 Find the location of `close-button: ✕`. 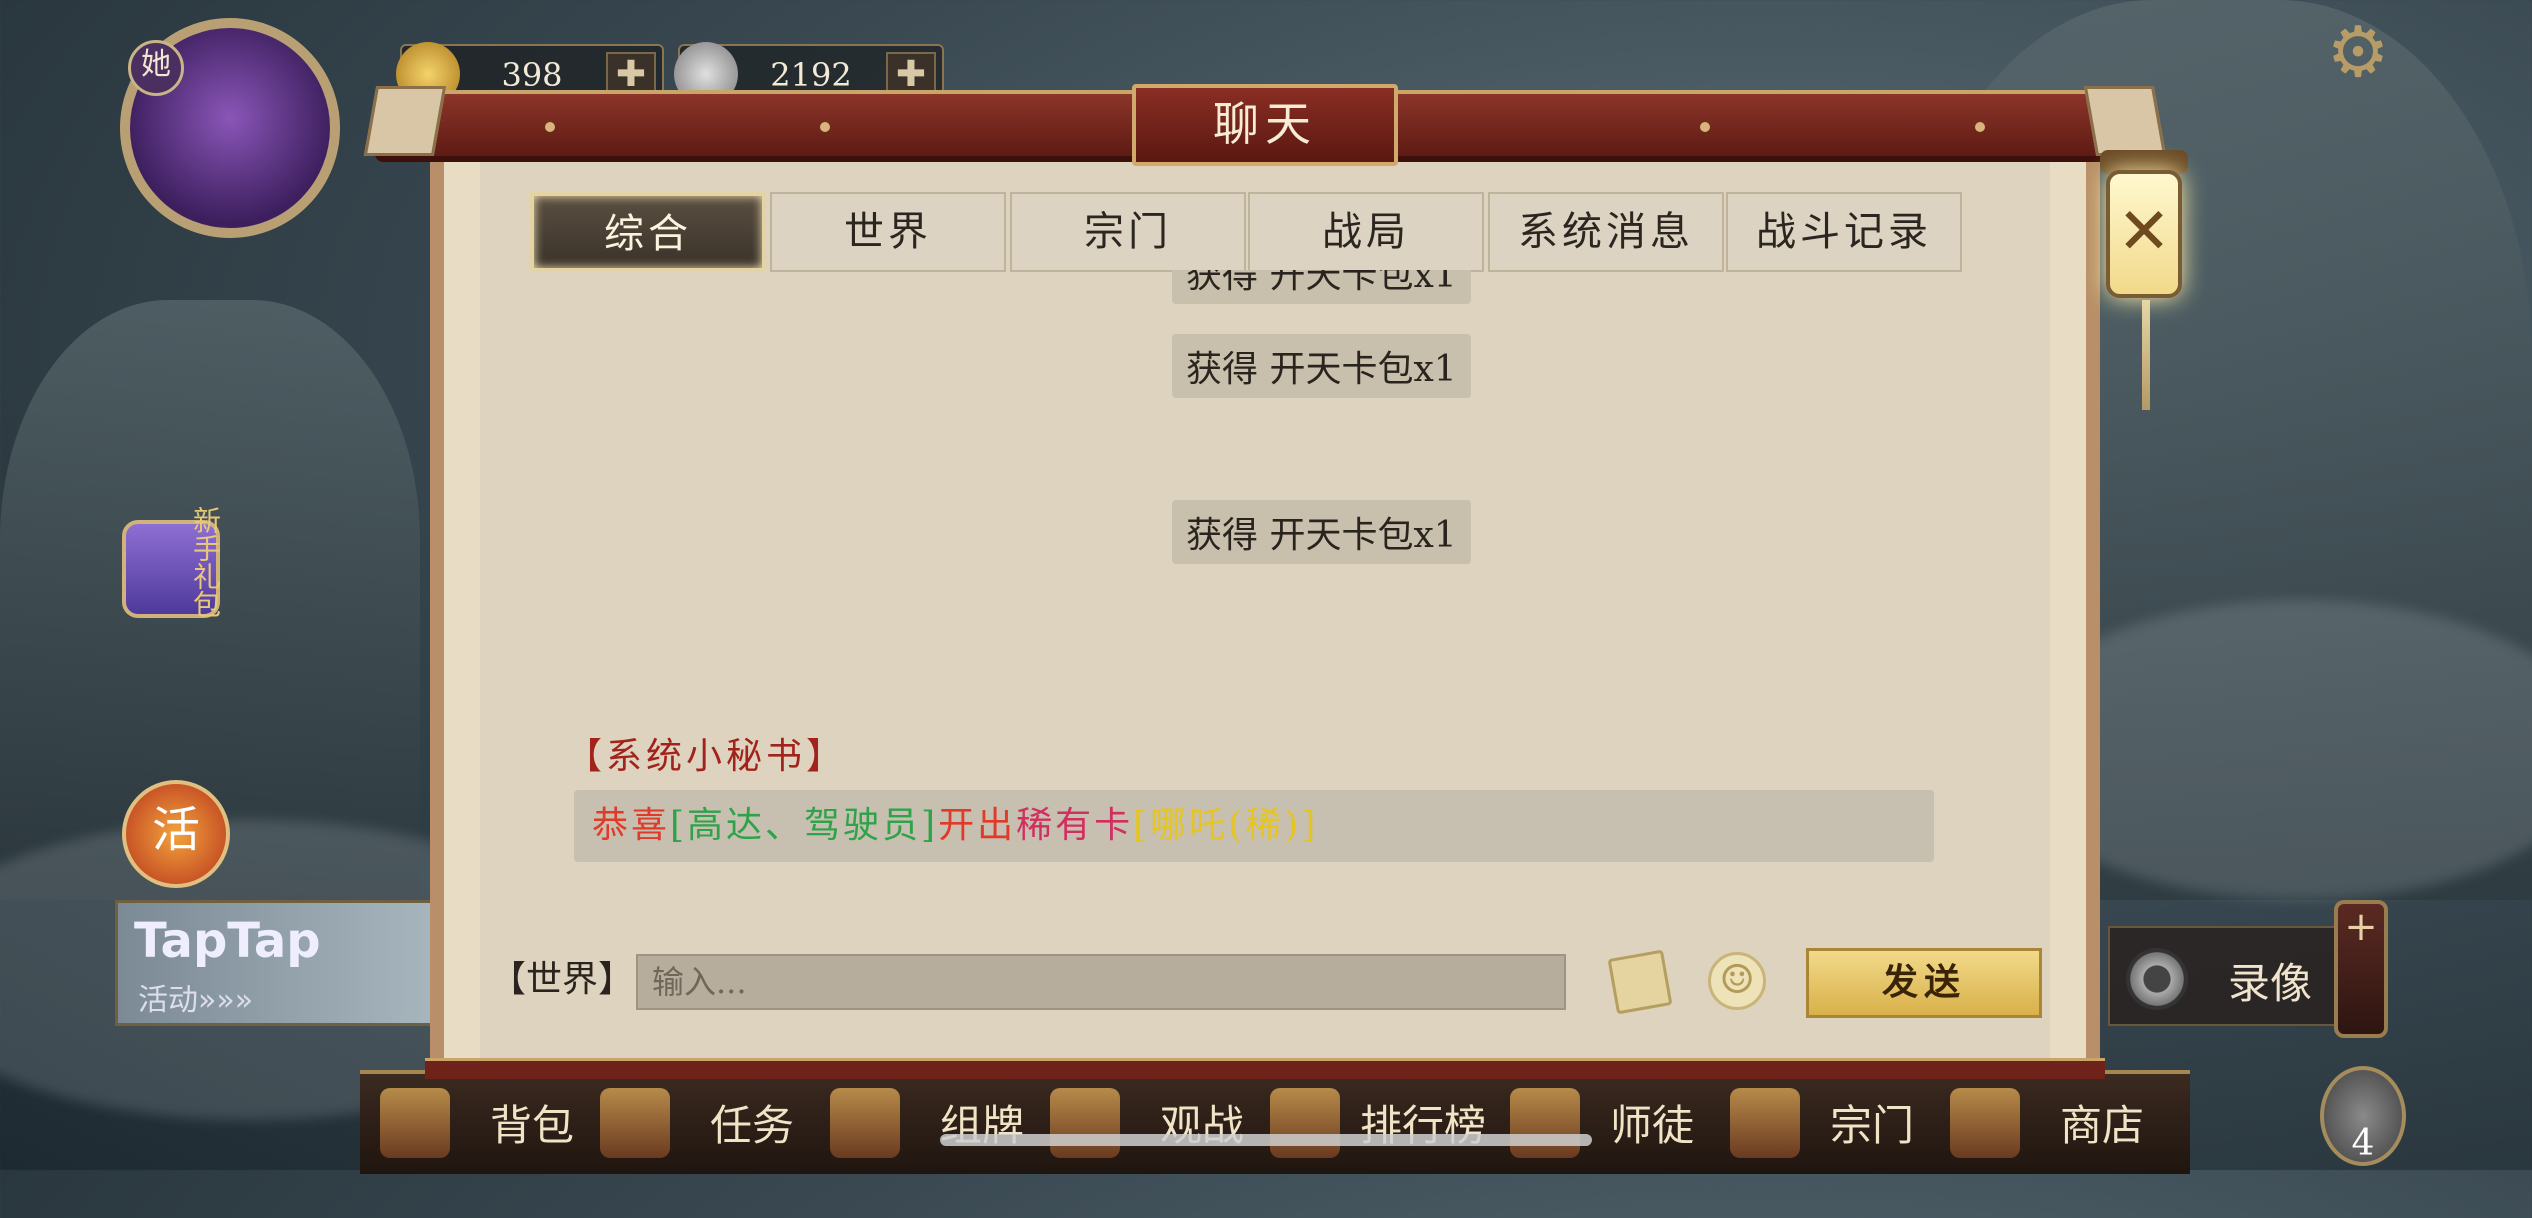

close-button: ✕ is located at coordinates (2144, 234).